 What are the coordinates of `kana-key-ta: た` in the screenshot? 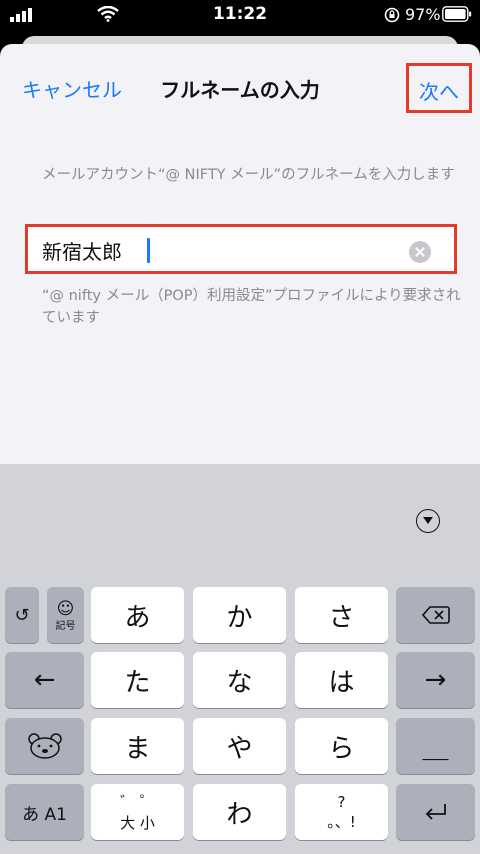 It's located at (137, 680).